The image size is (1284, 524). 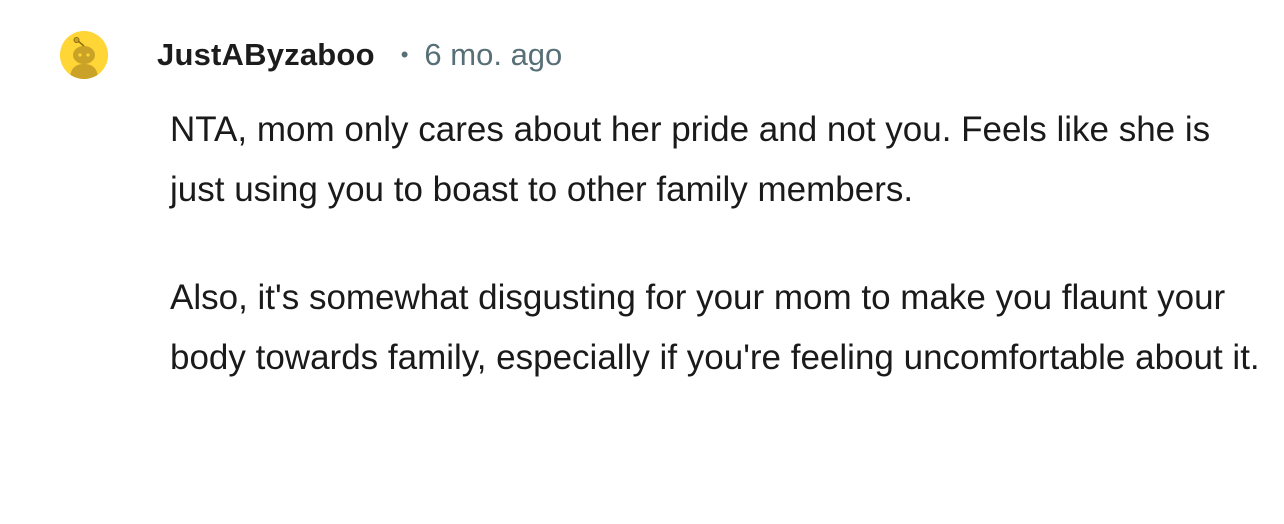 I want to click on username-link: JustAByzaboo, so click(x=266, y=55).